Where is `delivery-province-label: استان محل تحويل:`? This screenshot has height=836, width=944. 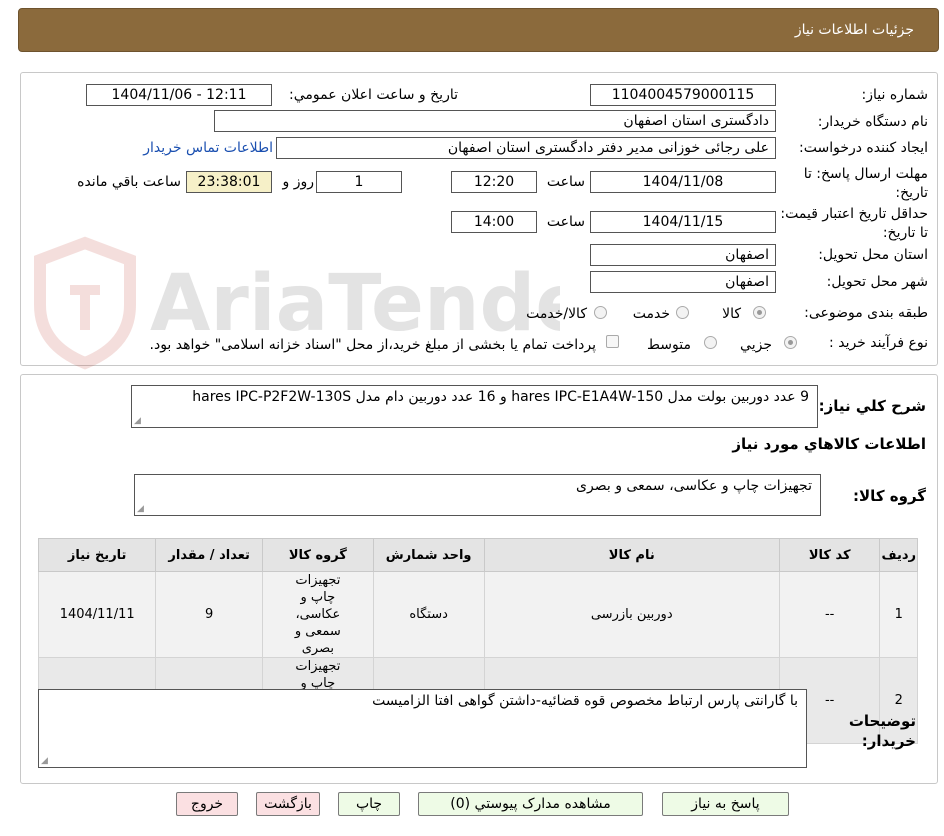 delivery-province-label: استان محل تحويل: is located at coordinates (873, 255).